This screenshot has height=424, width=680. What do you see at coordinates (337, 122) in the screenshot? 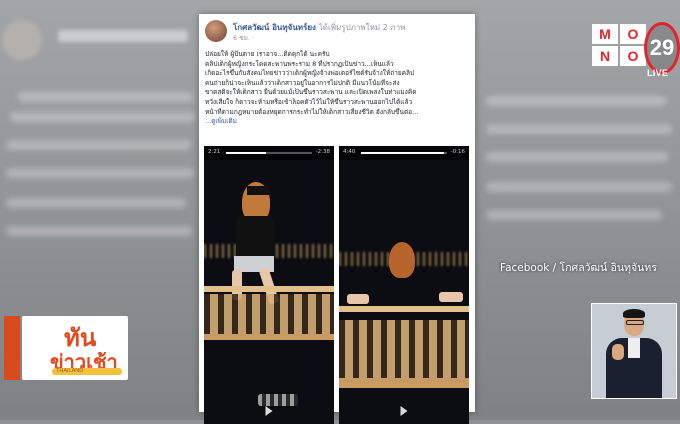
I see `see-more-link: ...ดูเพิ่มเติม` at bounding box center [337, 122].